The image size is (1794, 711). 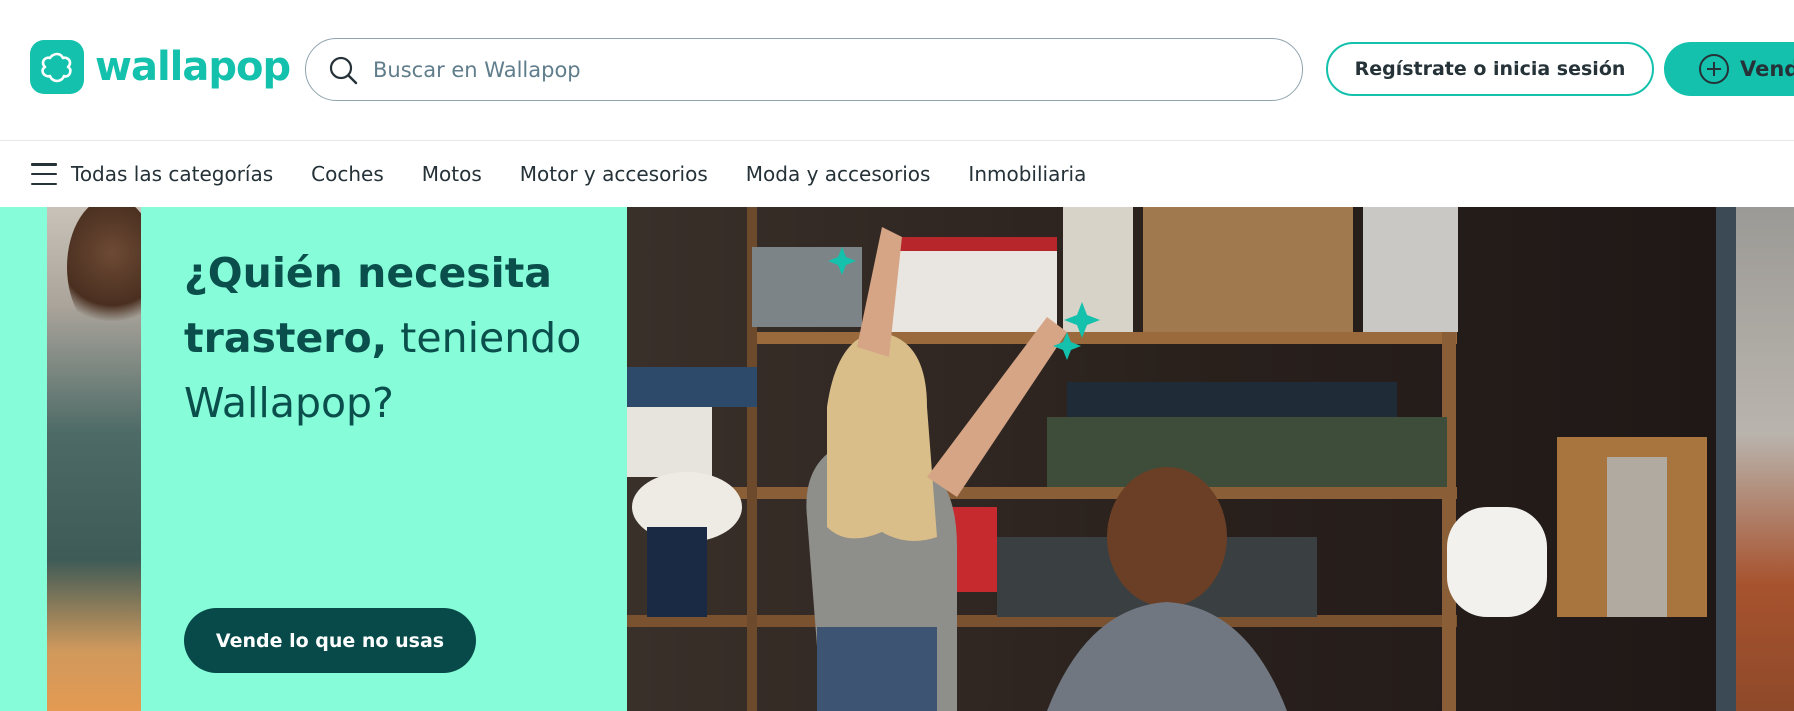 I want to click on plus-circle-icon, so click(x=1714, y=69).